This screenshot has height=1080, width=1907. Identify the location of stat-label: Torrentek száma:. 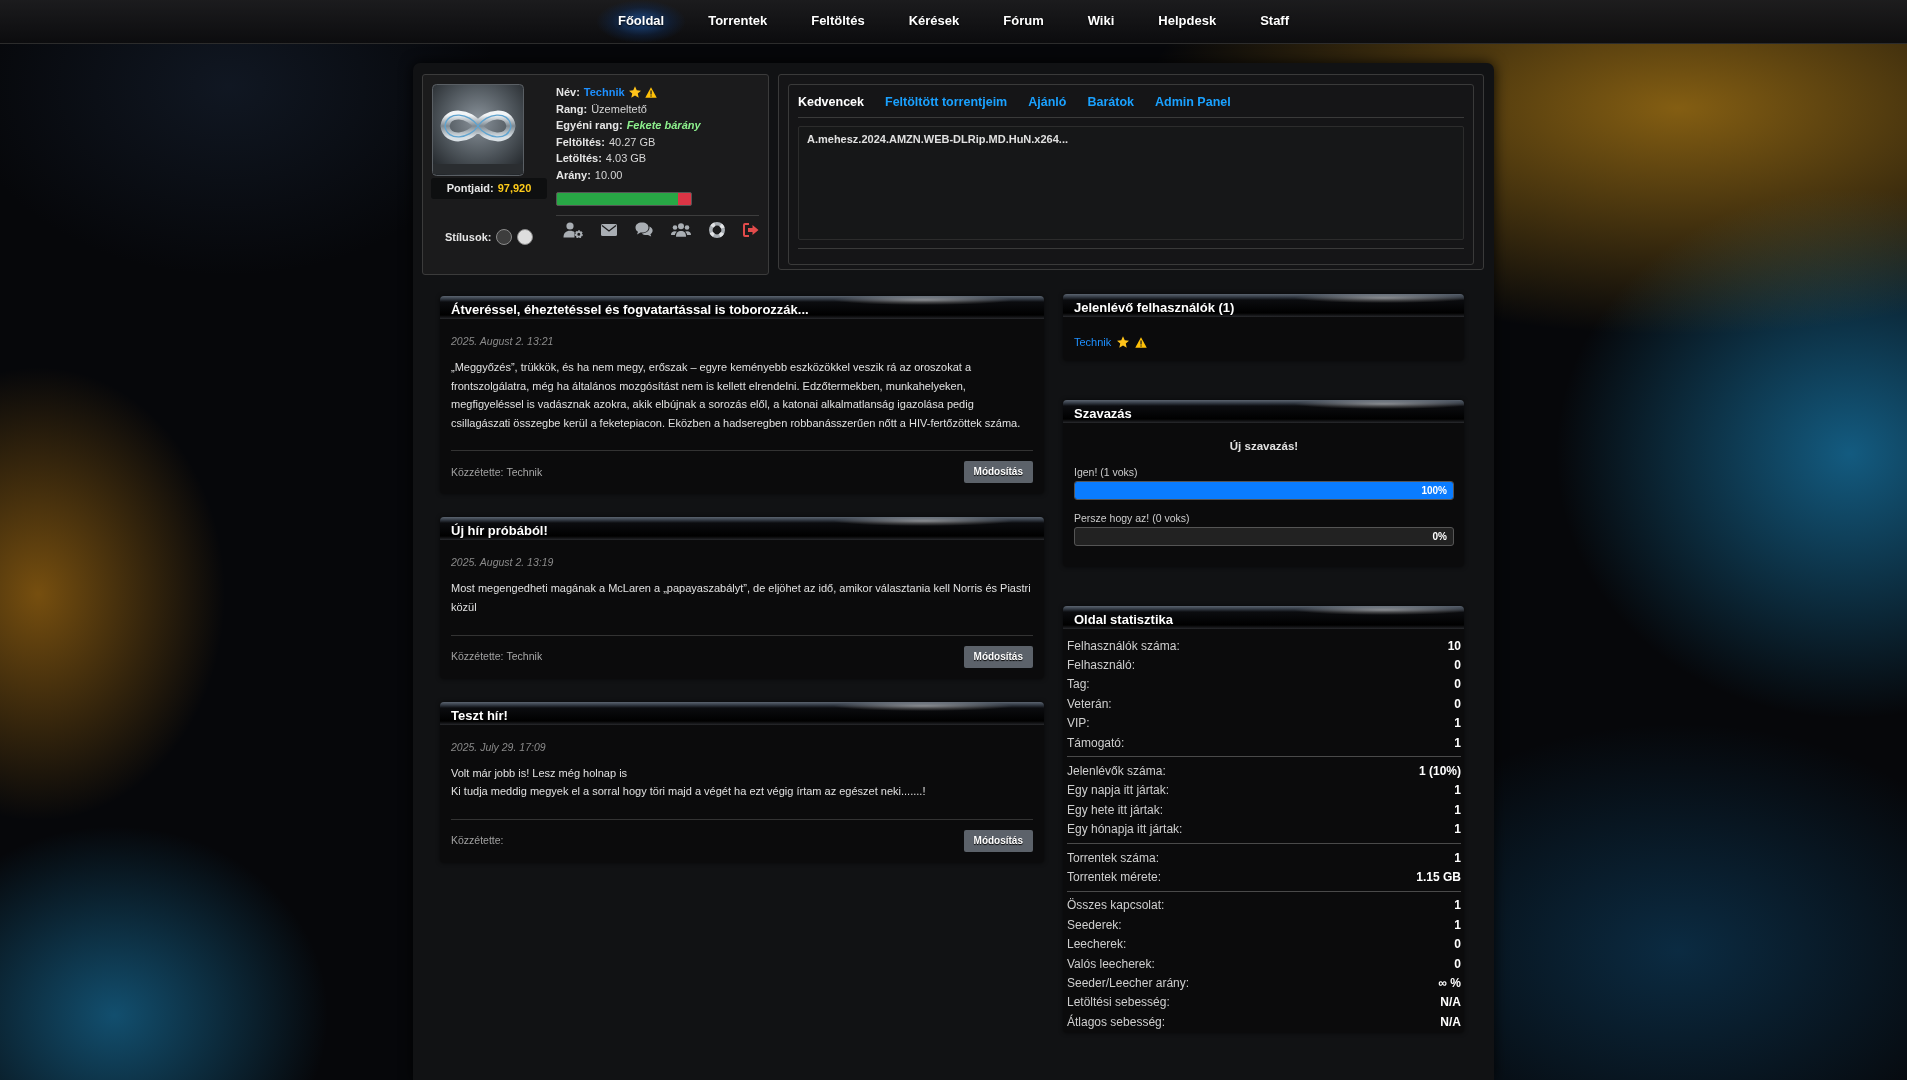
(1113, 858).